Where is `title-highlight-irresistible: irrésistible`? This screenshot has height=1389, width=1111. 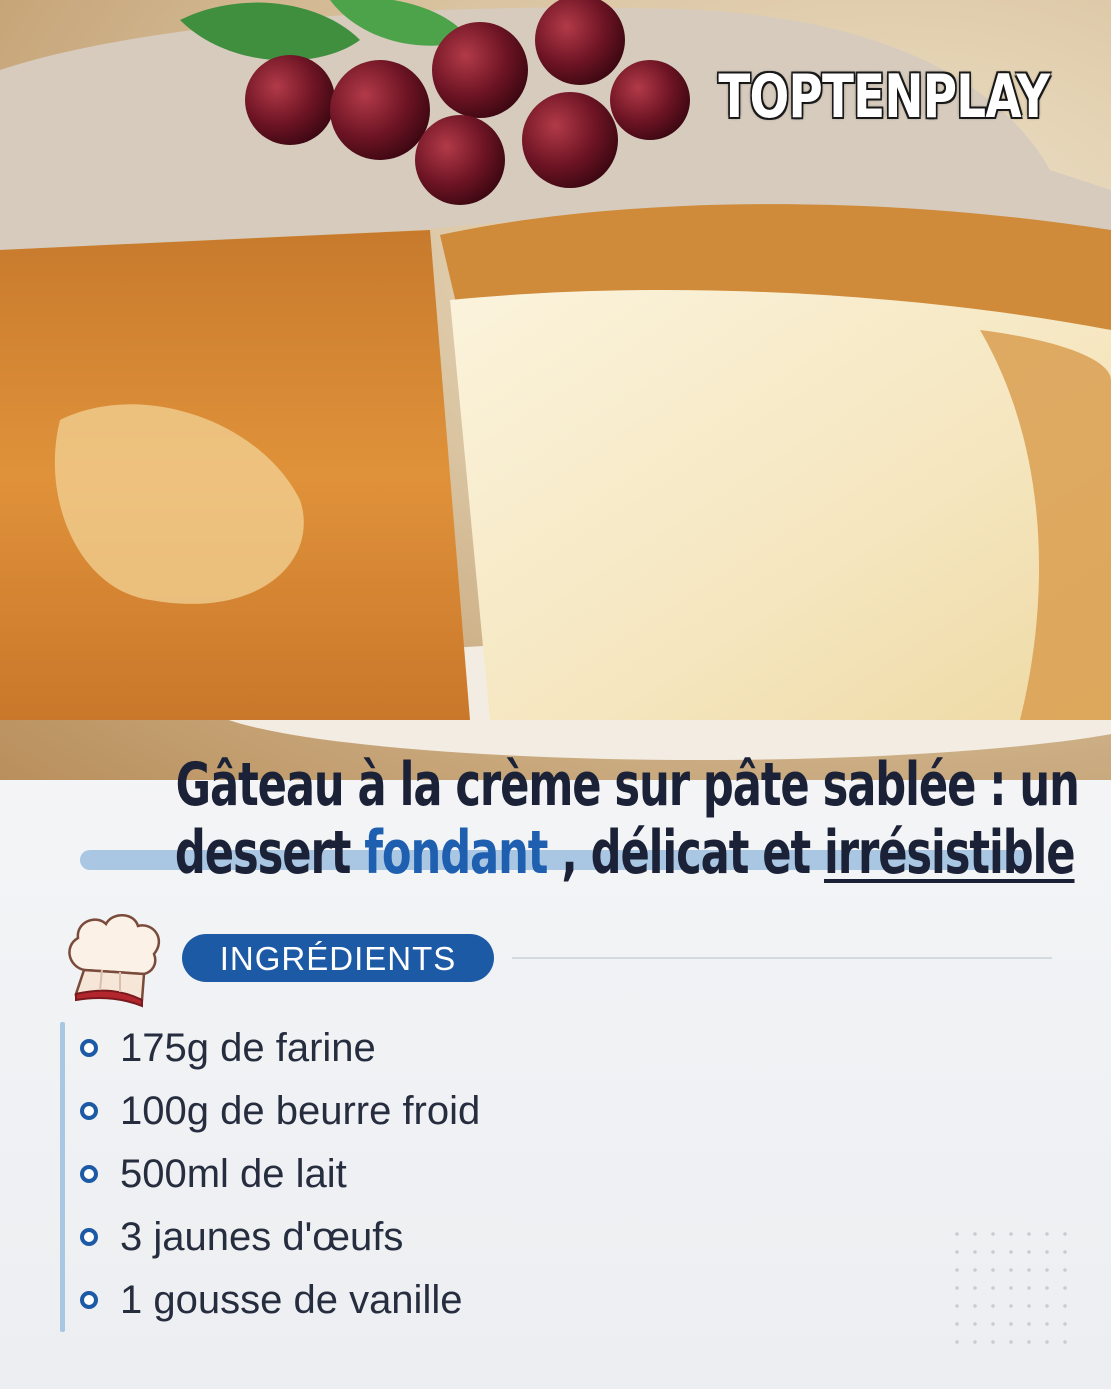 title-highlight-irresistible: irrésistible is located at coordinates (950, 853).